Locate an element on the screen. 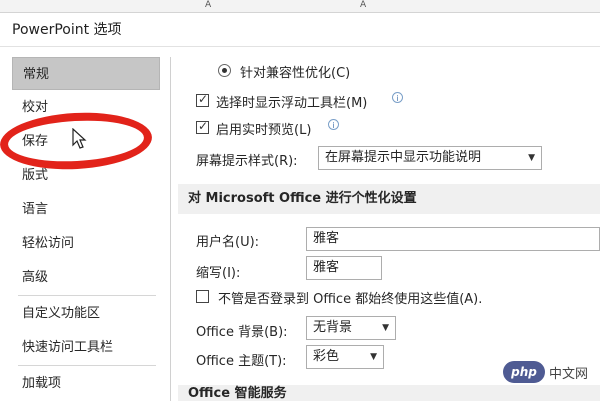  sidebar-item-language: 语言 is located at coordinates (86, 209).